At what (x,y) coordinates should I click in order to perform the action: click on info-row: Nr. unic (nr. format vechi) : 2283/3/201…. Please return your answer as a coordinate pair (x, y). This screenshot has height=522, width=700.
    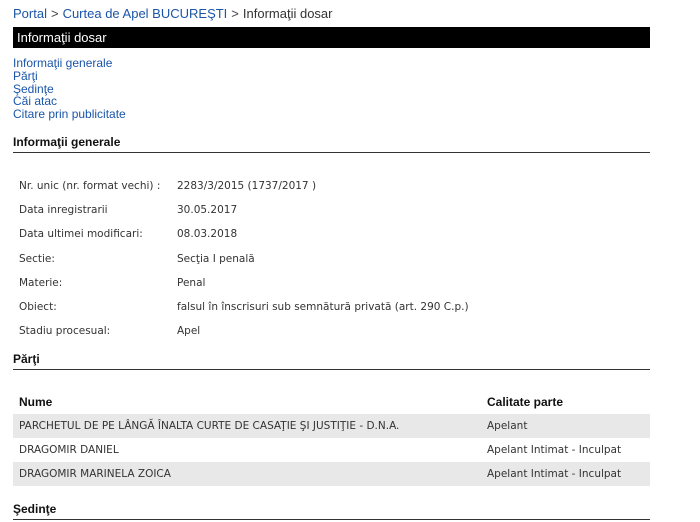
    Looking at the image, I should click on (244, 186).